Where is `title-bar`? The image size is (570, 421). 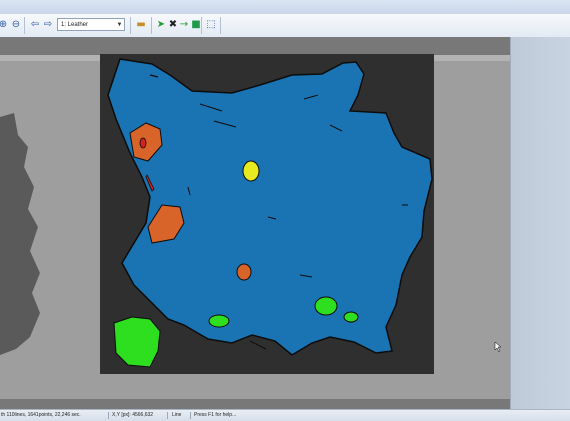 title-bar is located at coordinates (285, 7).